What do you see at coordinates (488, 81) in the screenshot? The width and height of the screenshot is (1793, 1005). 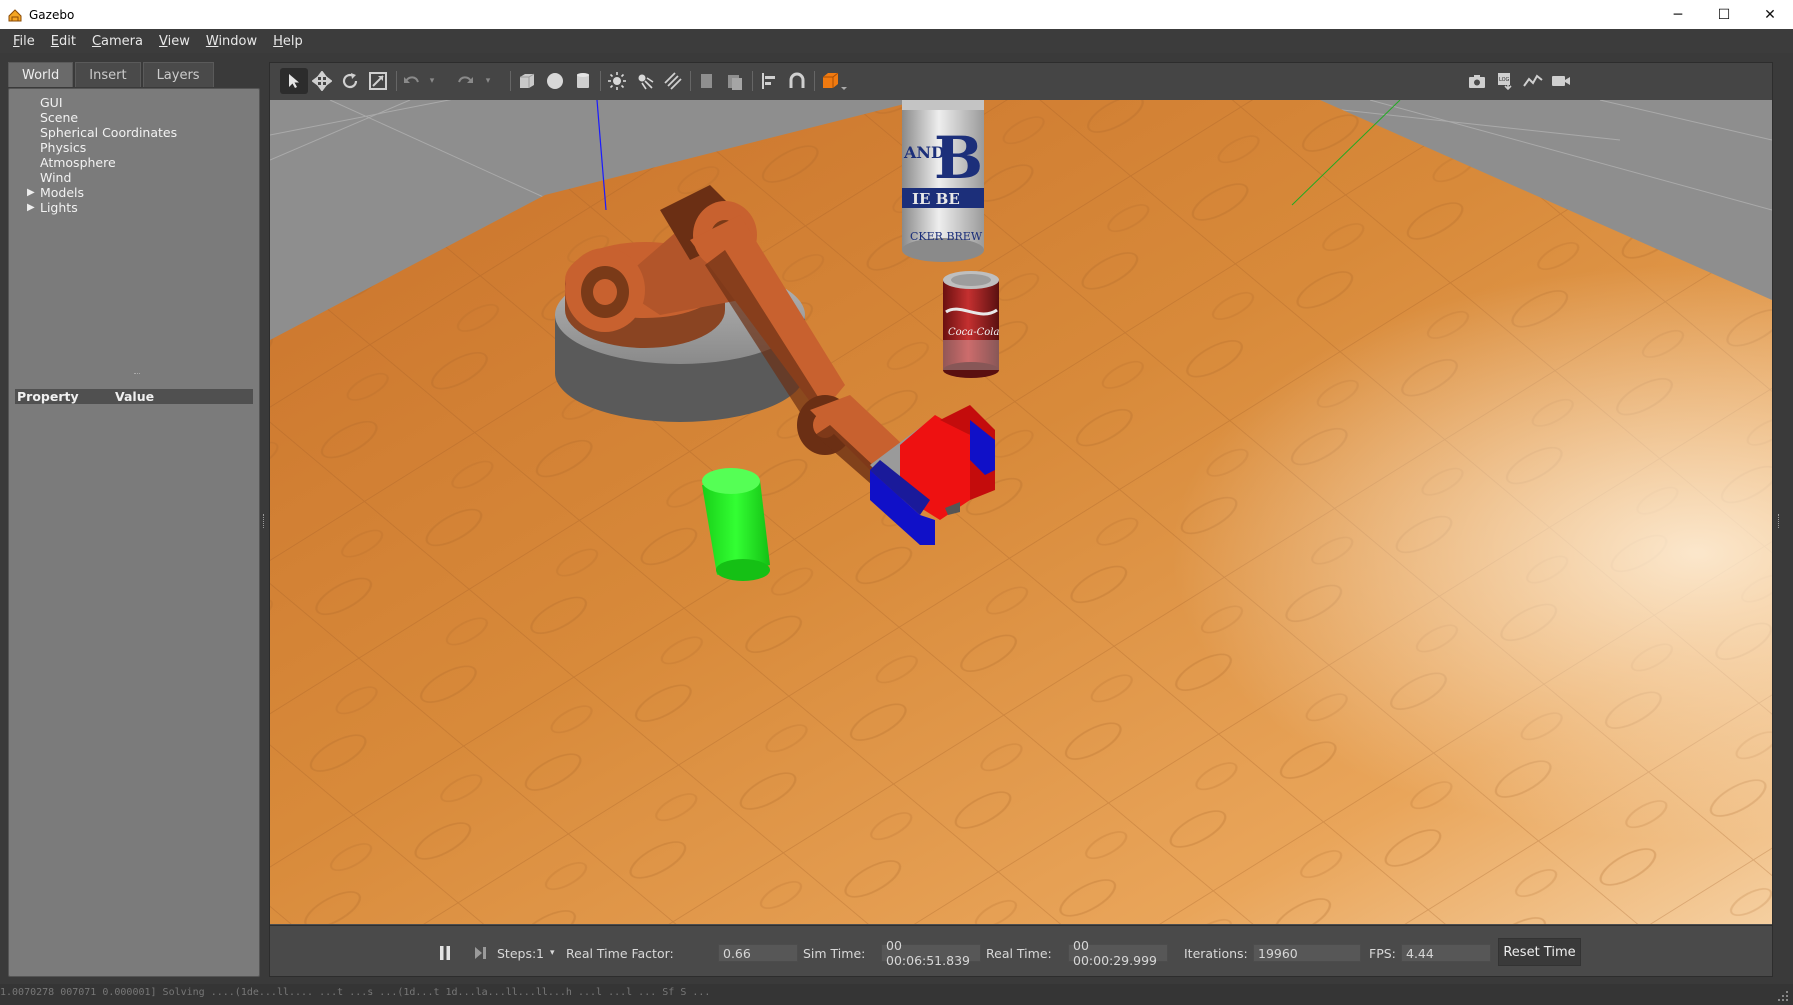 I see `redo-history-icon: ▾` at bounding box center [488, 81].